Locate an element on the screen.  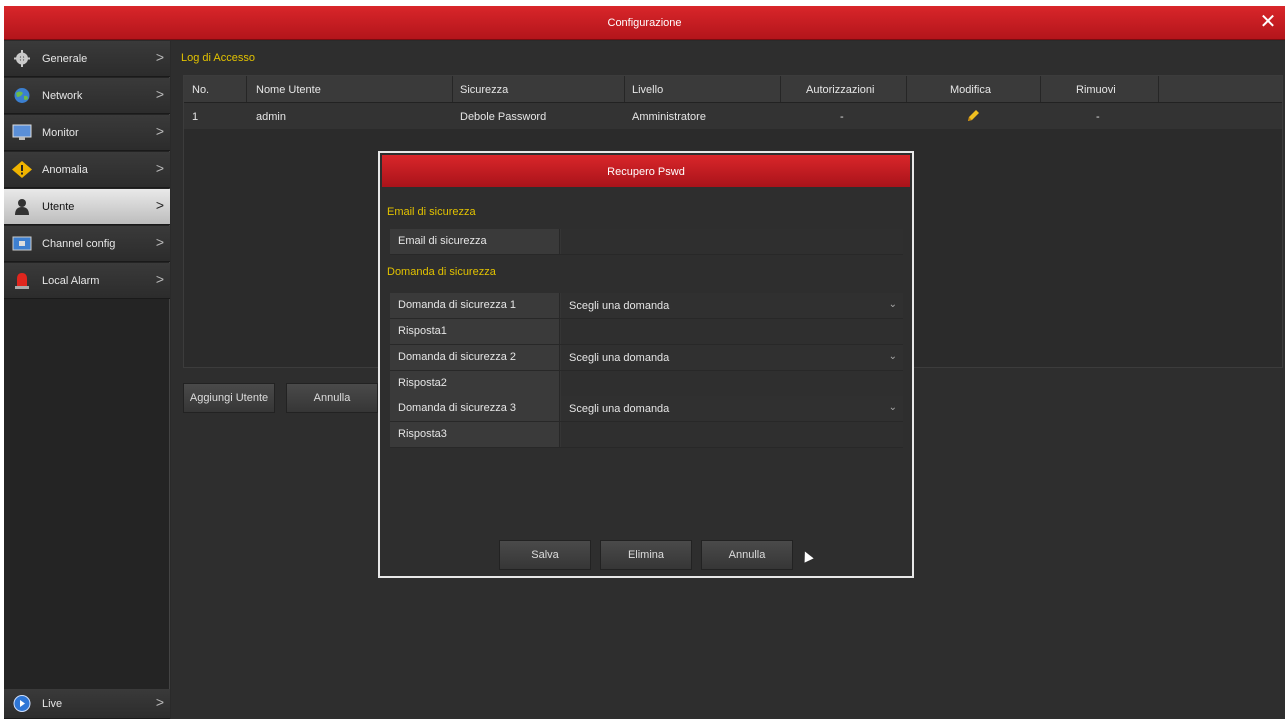
alarm-icon is located at coordinates (22, 281).